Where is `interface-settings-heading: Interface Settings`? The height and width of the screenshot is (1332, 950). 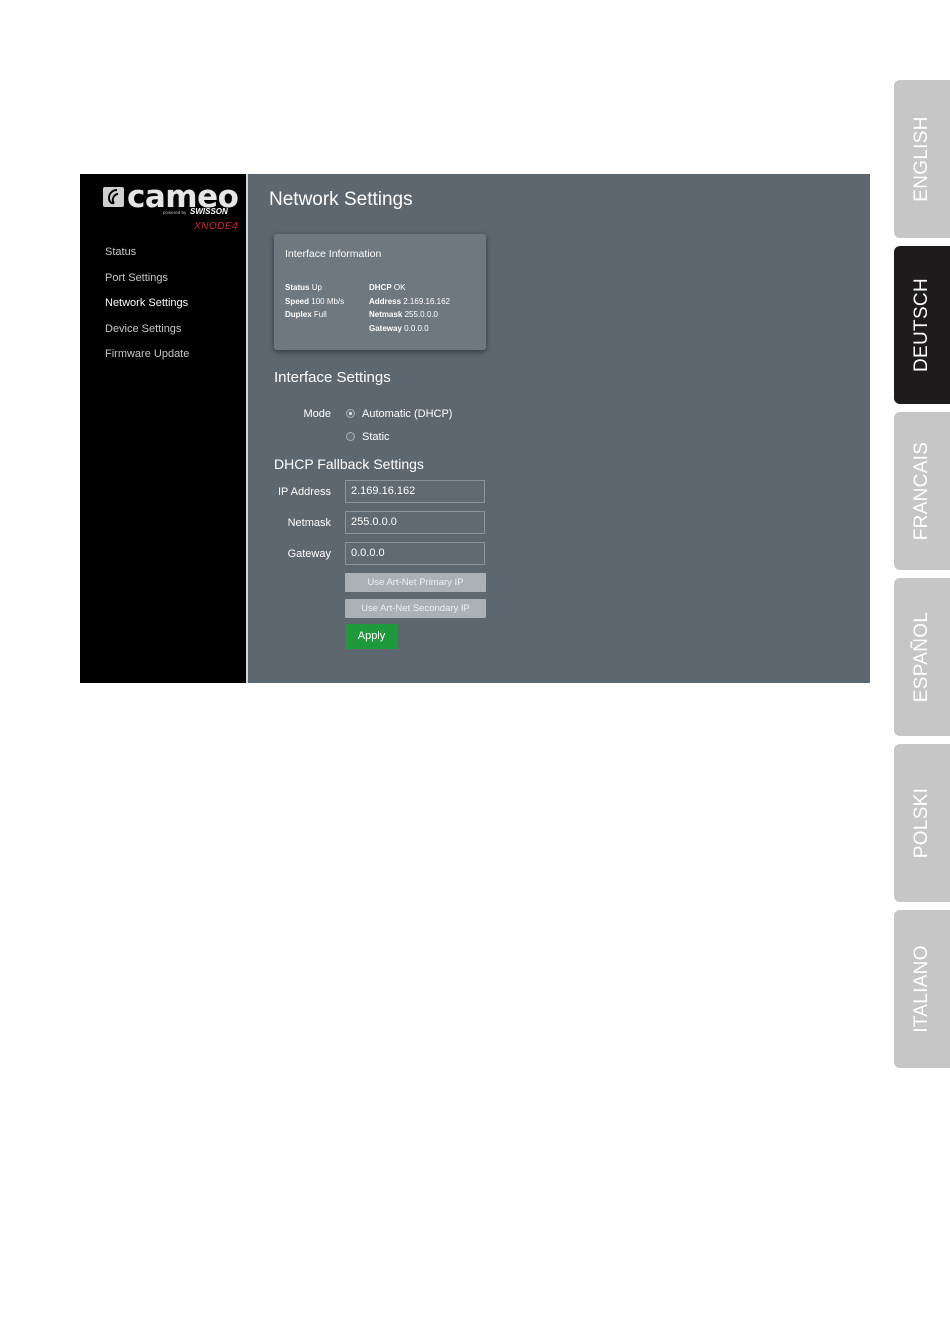 interface-settings-heading: Interface Settings is located at coordinates (332, 377).